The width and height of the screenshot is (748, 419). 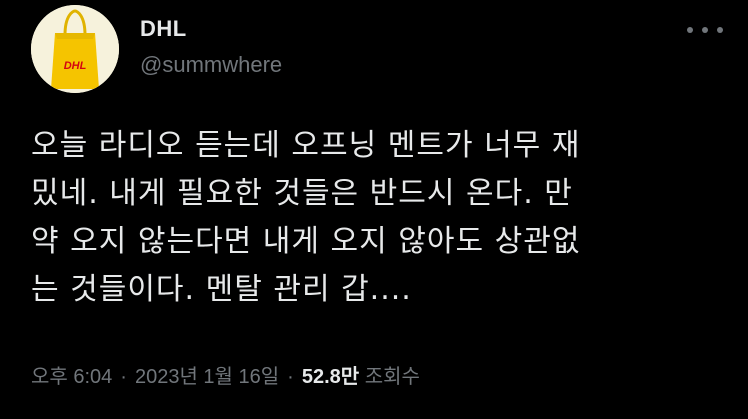 I want to click on views-label: 조회수, so click(x=392, y=377).